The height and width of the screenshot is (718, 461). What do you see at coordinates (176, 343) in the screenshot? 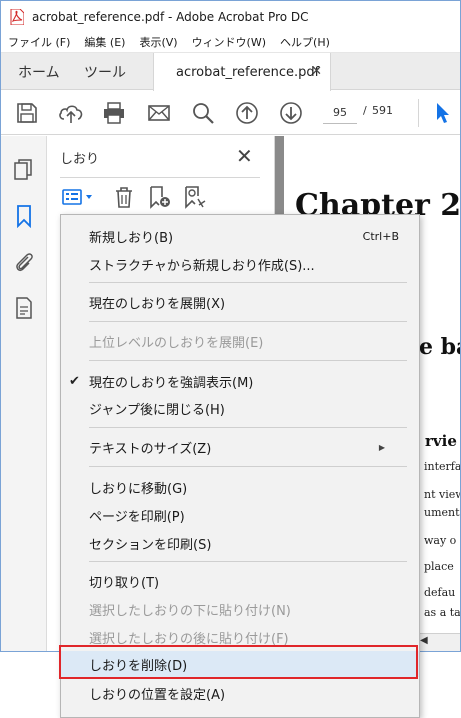
I see `menu-item-label: 上位レベルのしおりを展開(E)` at bounding box center [176, 343].